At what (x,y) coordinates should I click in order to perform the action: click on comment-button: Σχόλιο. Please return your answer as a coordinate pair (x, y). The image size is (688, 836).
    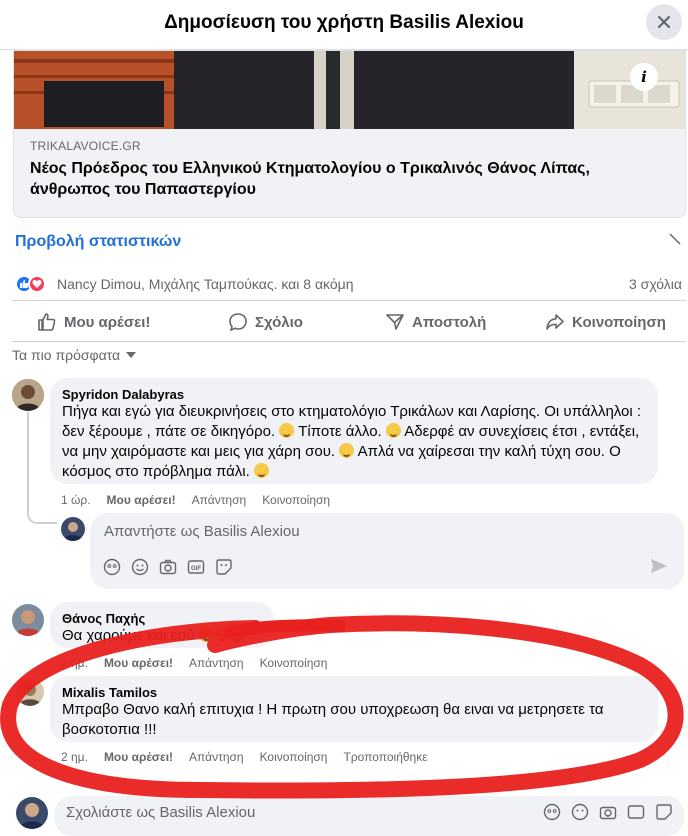
    Looking at the image, I should click on (265, 322).